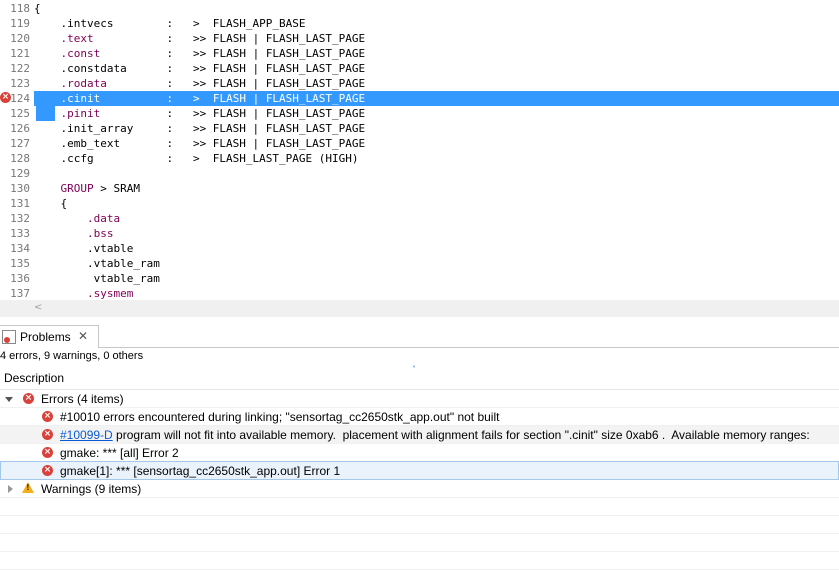 The image size is (839, 570). I want to click on code-text: .vtable, so click(83, 248).